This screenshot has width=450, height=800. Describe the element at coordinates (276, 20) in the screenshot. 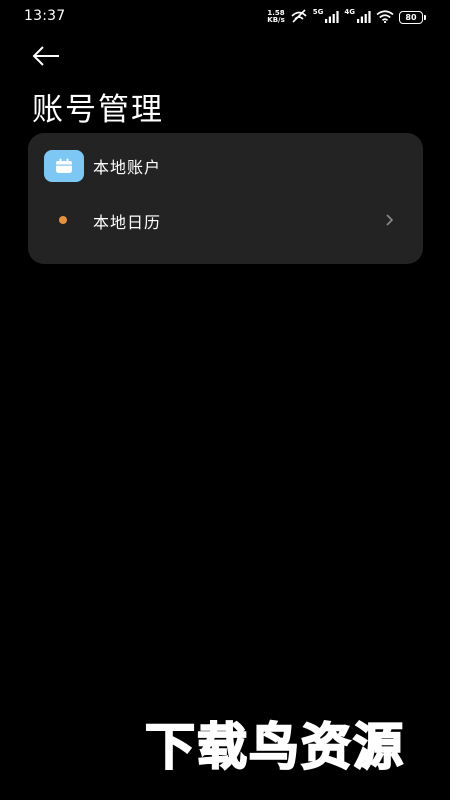

I see `network-speed-unit: KB/s` at that location.